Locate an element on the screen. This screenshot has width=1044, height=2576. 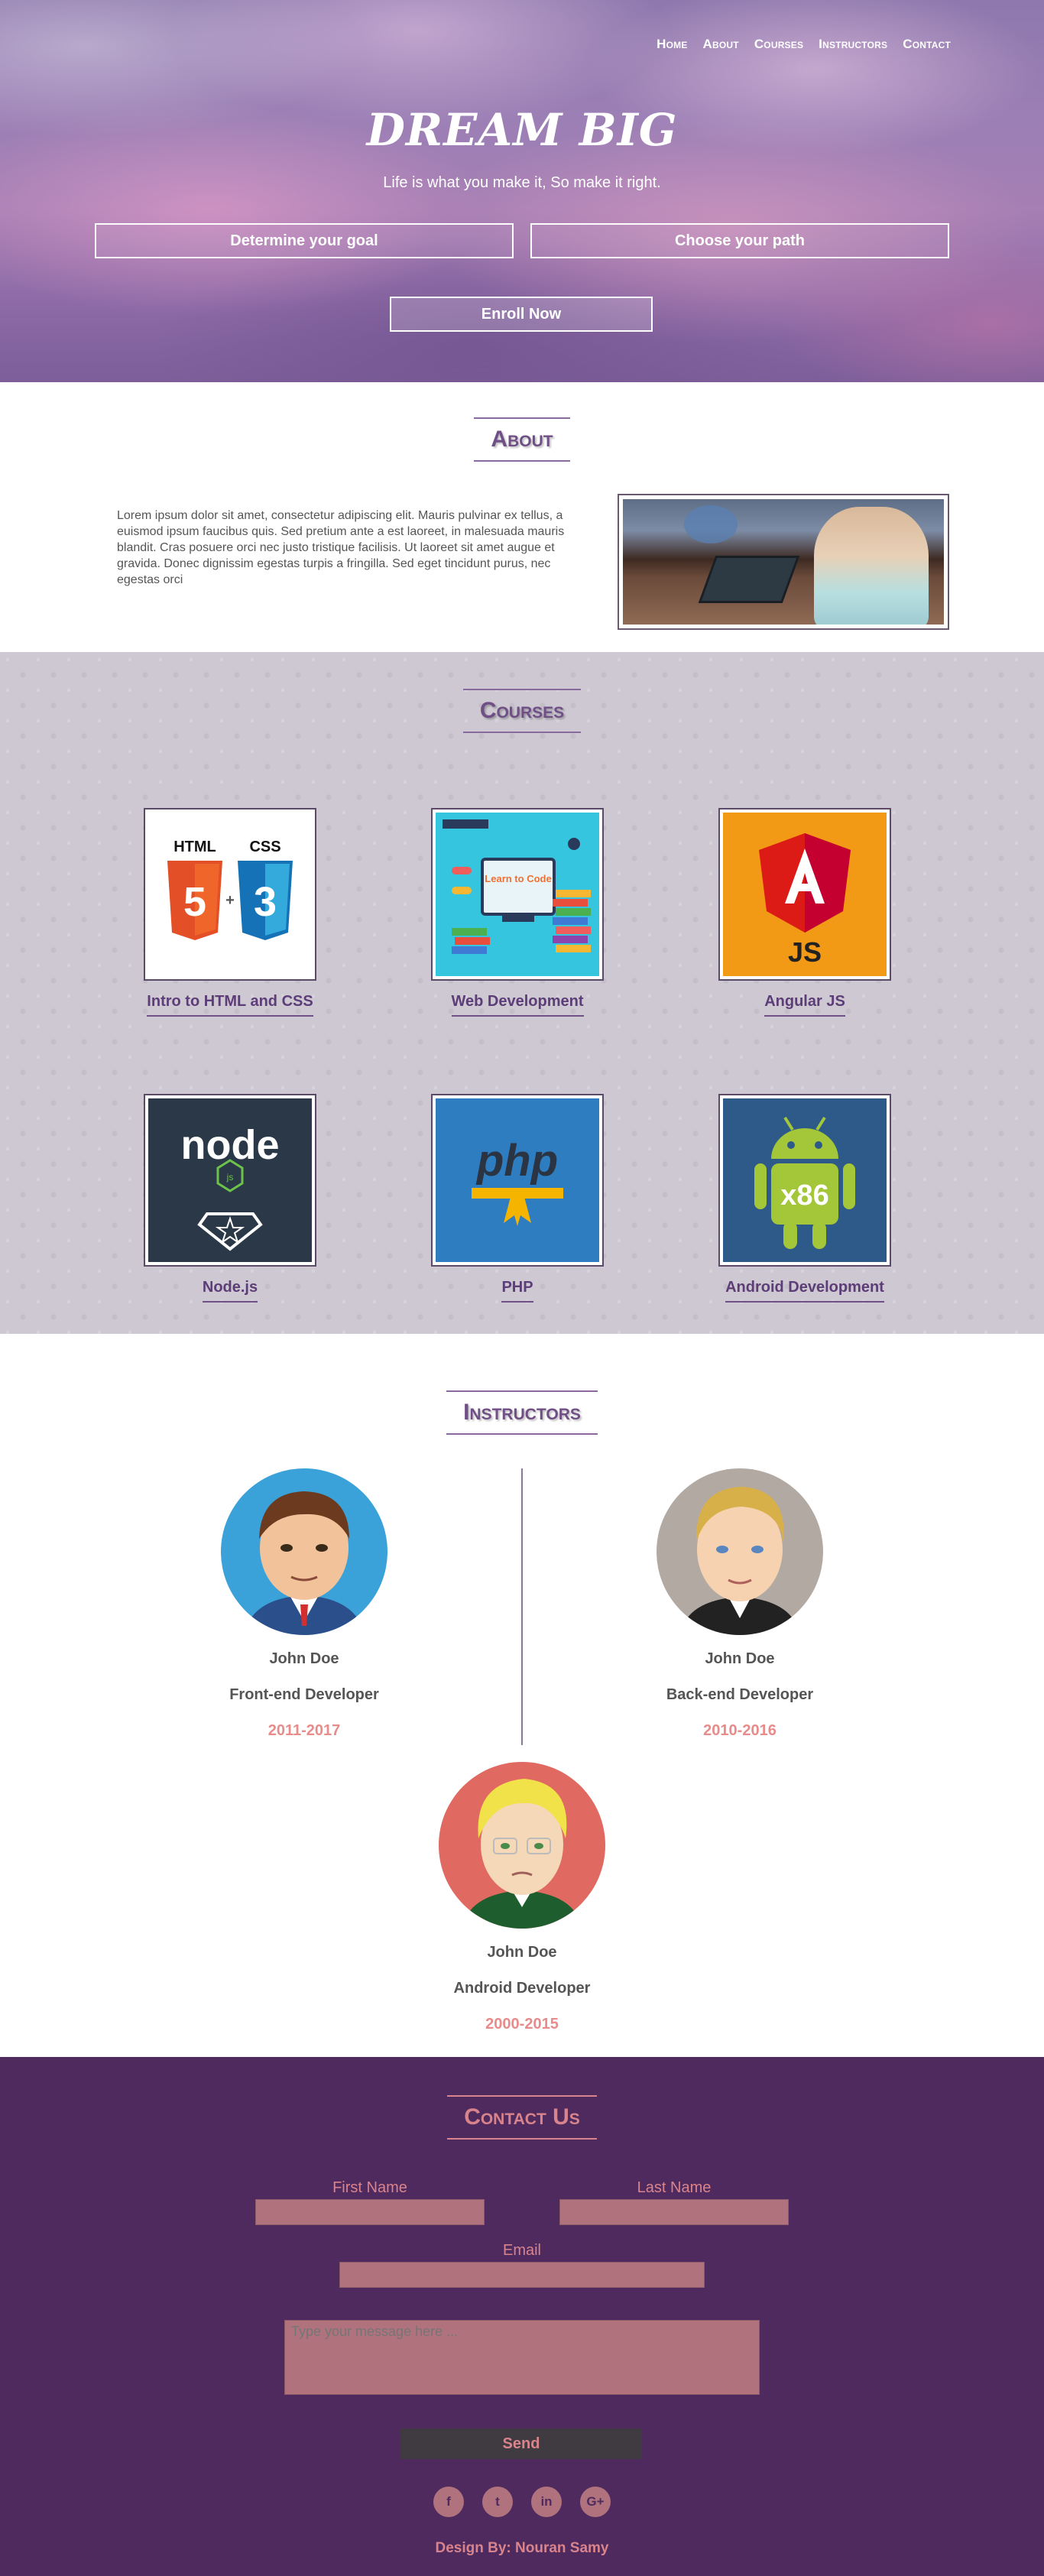
nav-instructors: Instructors is located at coordinates (853, 44).